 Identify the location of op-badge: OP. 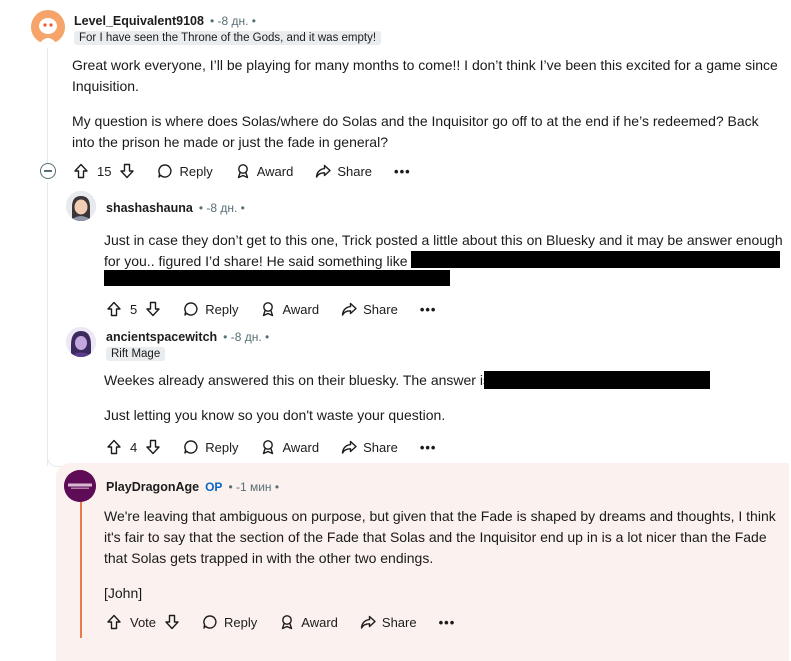
(214, 487).